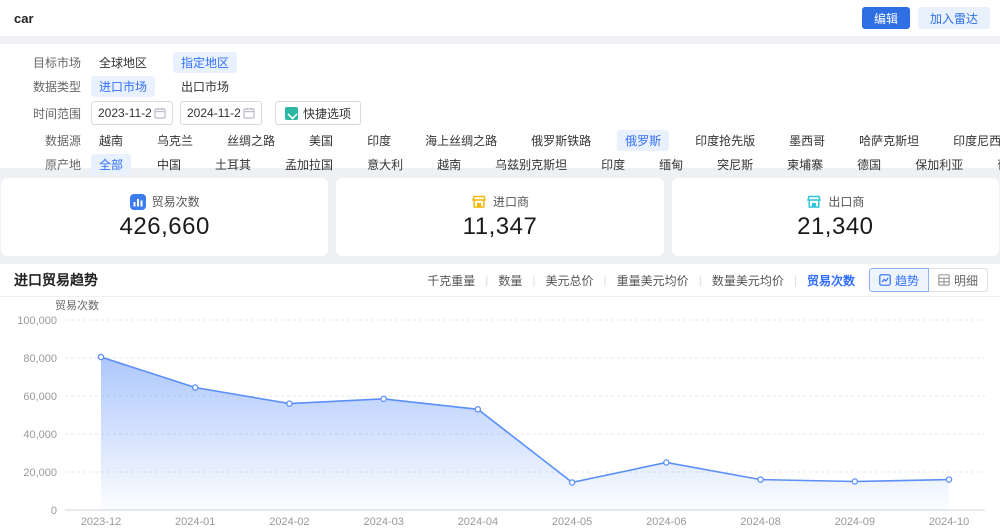 This screenshot has height=532, width=1000. I want to click on quick-options-icon, so click(291, 113).